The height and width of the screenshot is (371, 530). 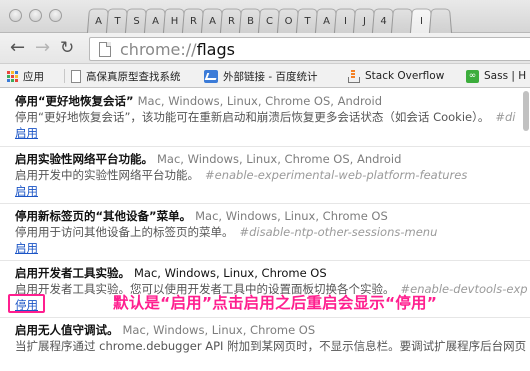 What do you see at coordinates (84, 159) in the screenshot?
I see `experiment-name: 启用实验性网络平台功能。` at bounding box center [84, 159].